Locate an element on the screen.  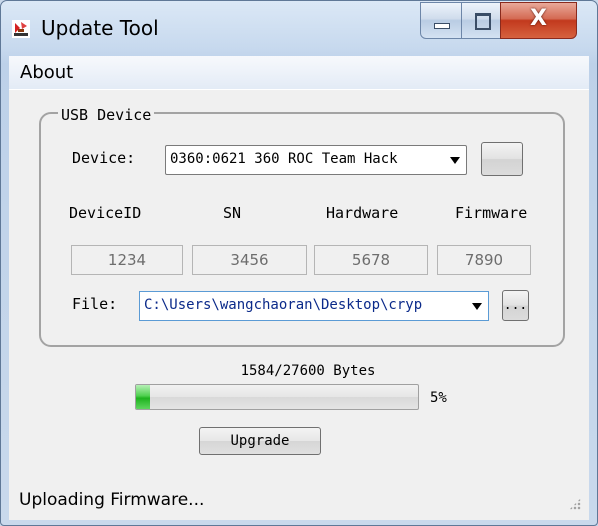
progress-fill is located at coordinates (143, 397).